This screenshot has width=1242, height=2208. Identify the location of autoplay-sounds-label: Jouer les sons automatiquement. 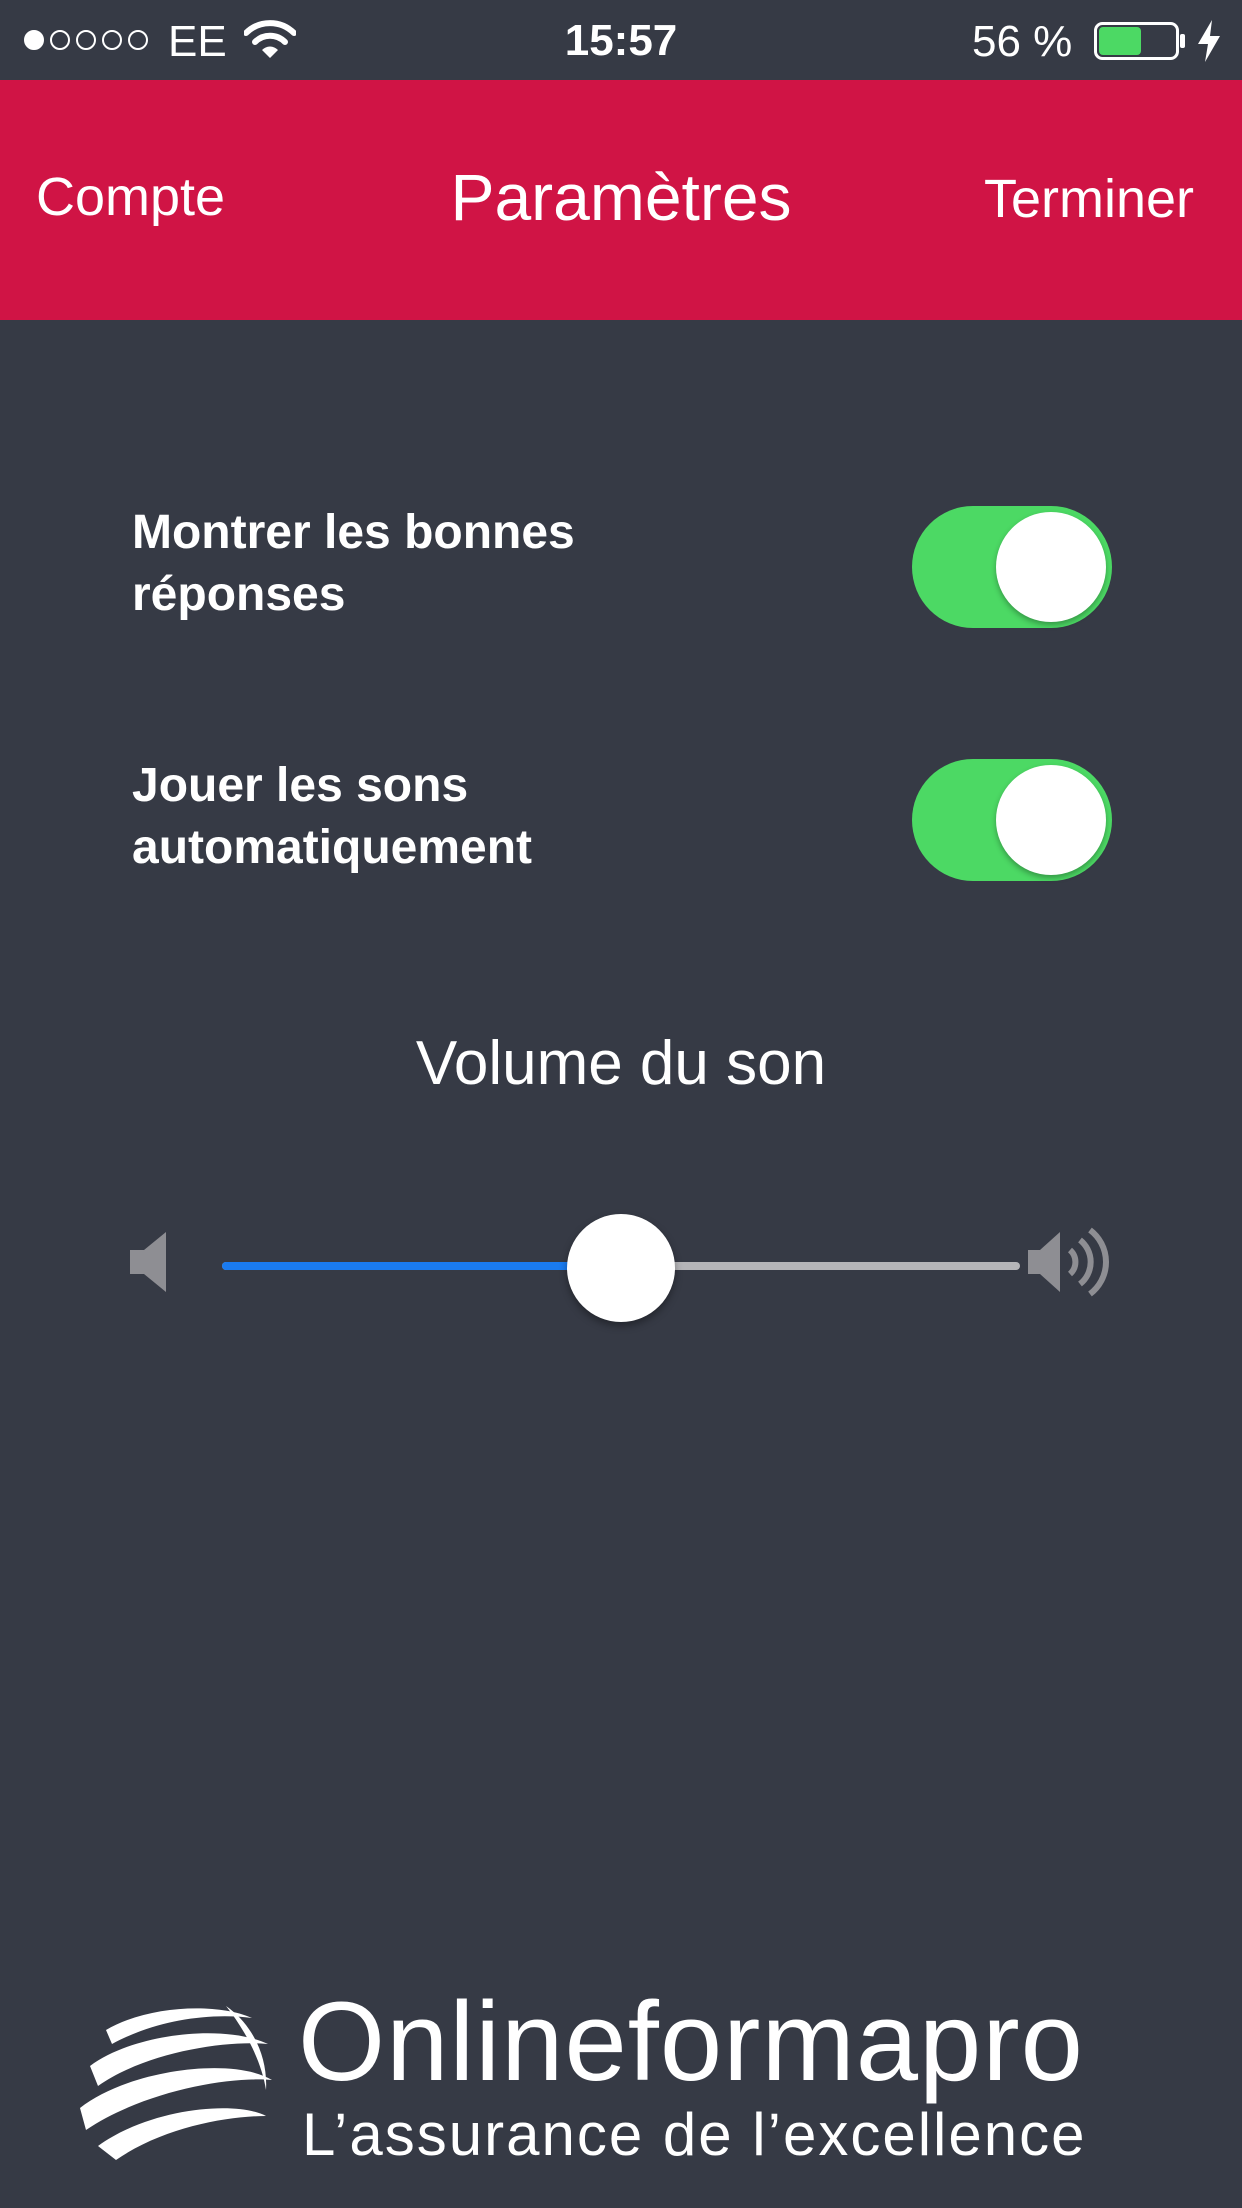
(452, 817).